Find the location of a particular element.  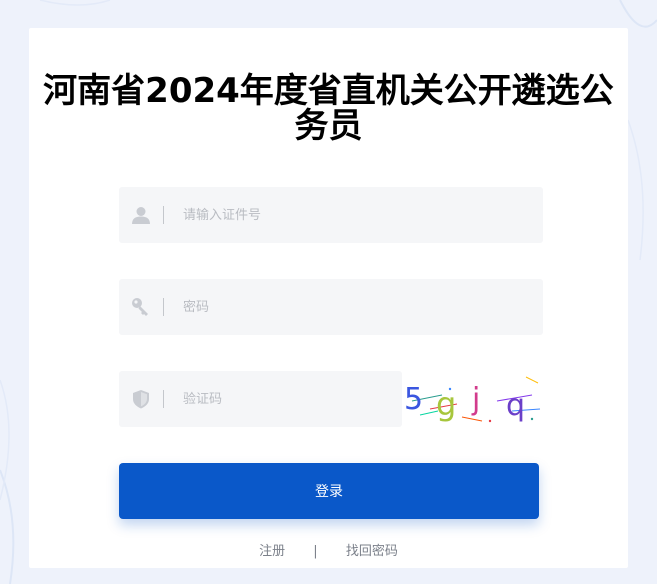

password-field is located at coordinates (331, 307).